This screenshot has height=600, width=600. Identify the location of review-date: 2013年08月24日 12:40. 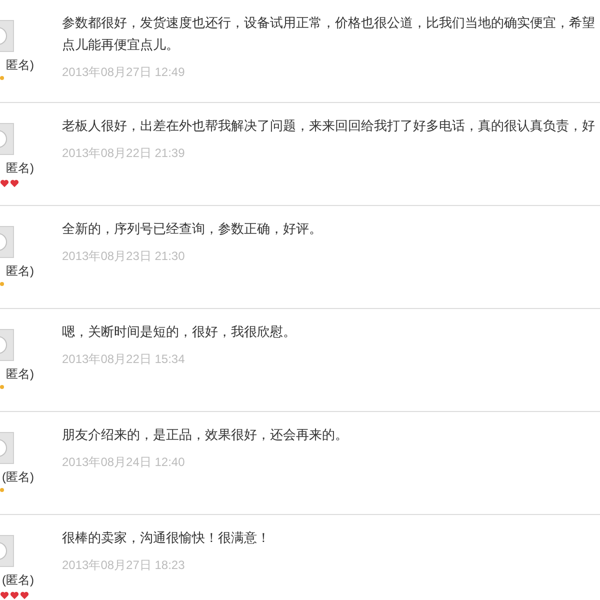
(124, 462).